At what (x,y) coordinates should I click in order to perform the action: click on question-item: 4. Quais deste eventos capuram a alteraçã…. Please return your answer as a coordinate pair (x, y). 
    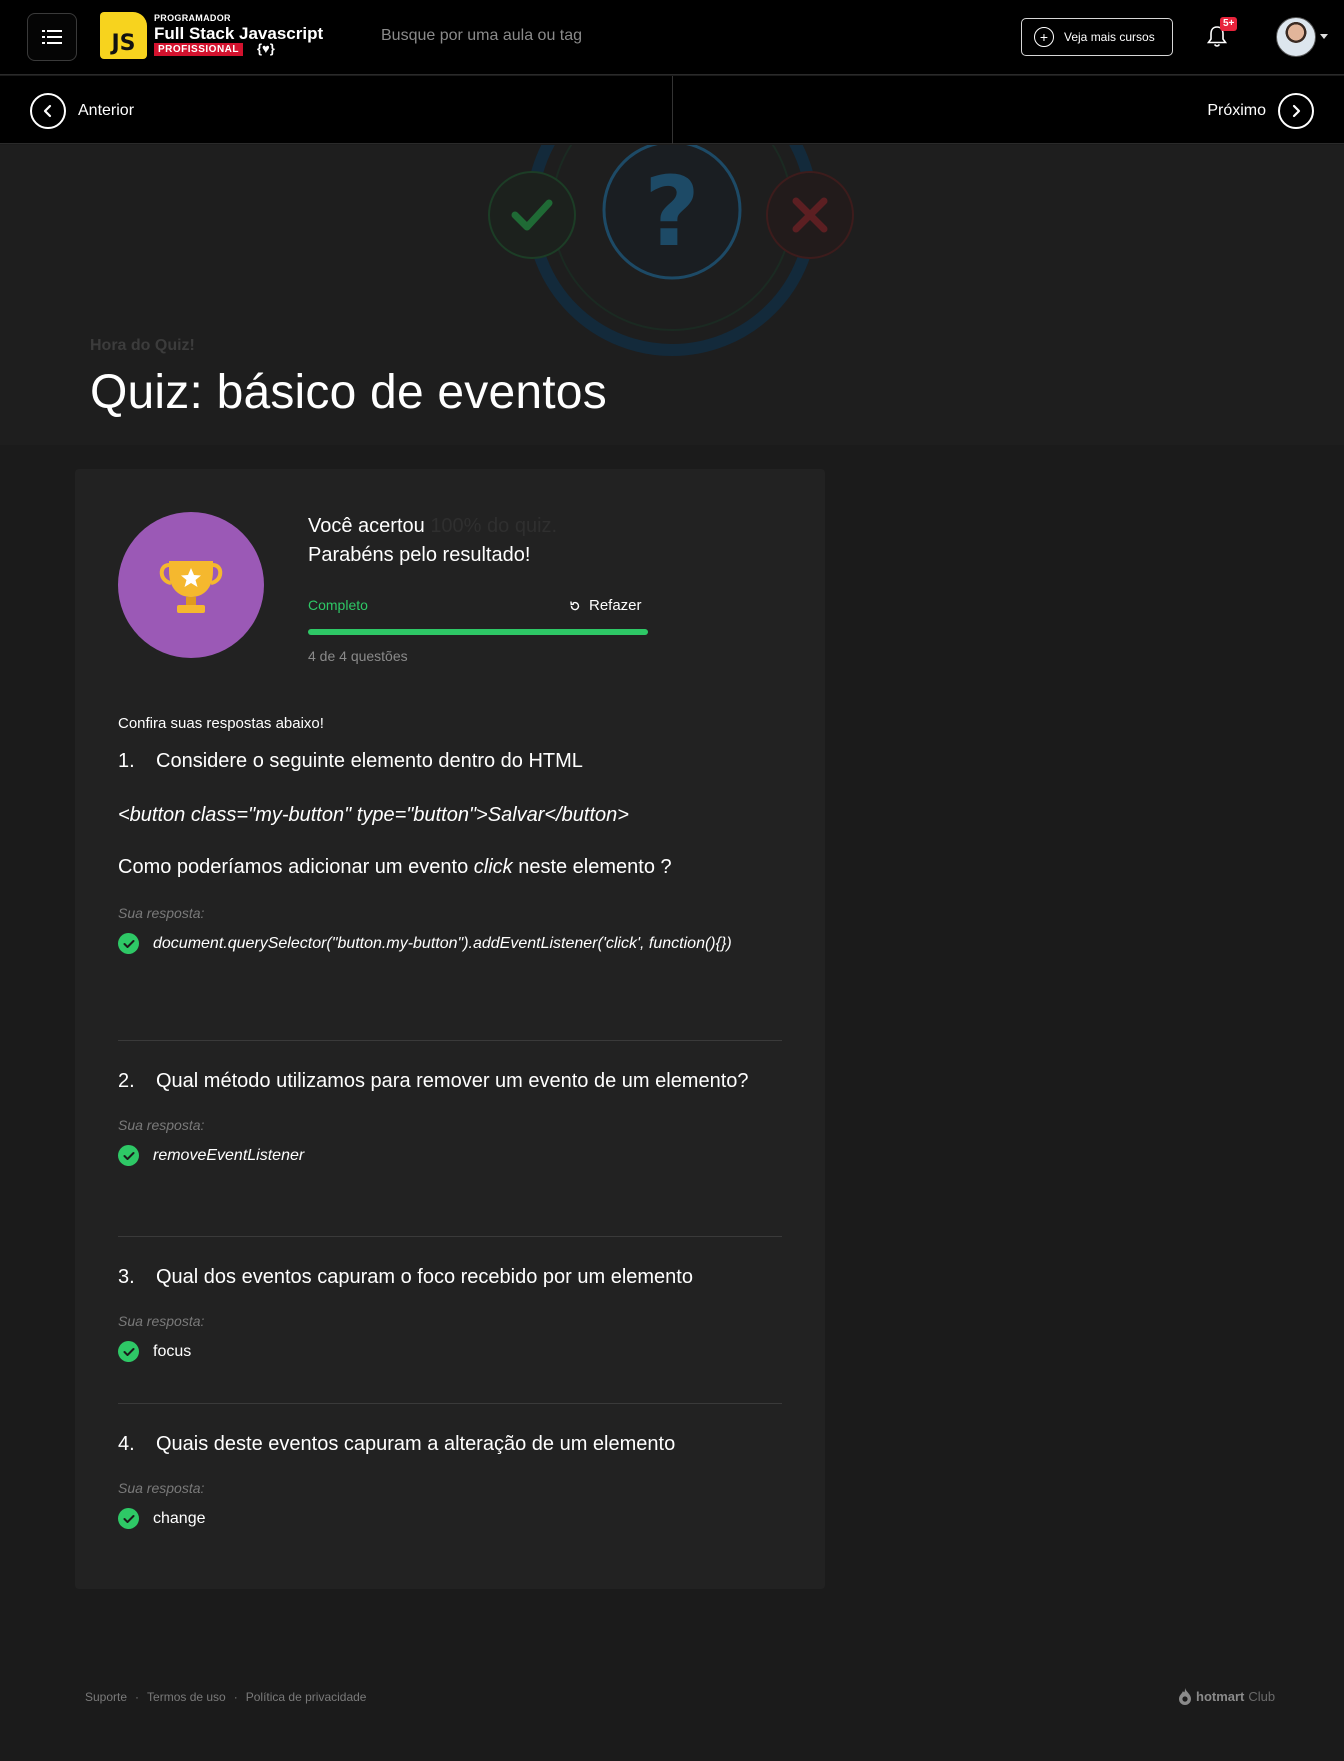
    Looking at the image, I should click on (450, 1479).